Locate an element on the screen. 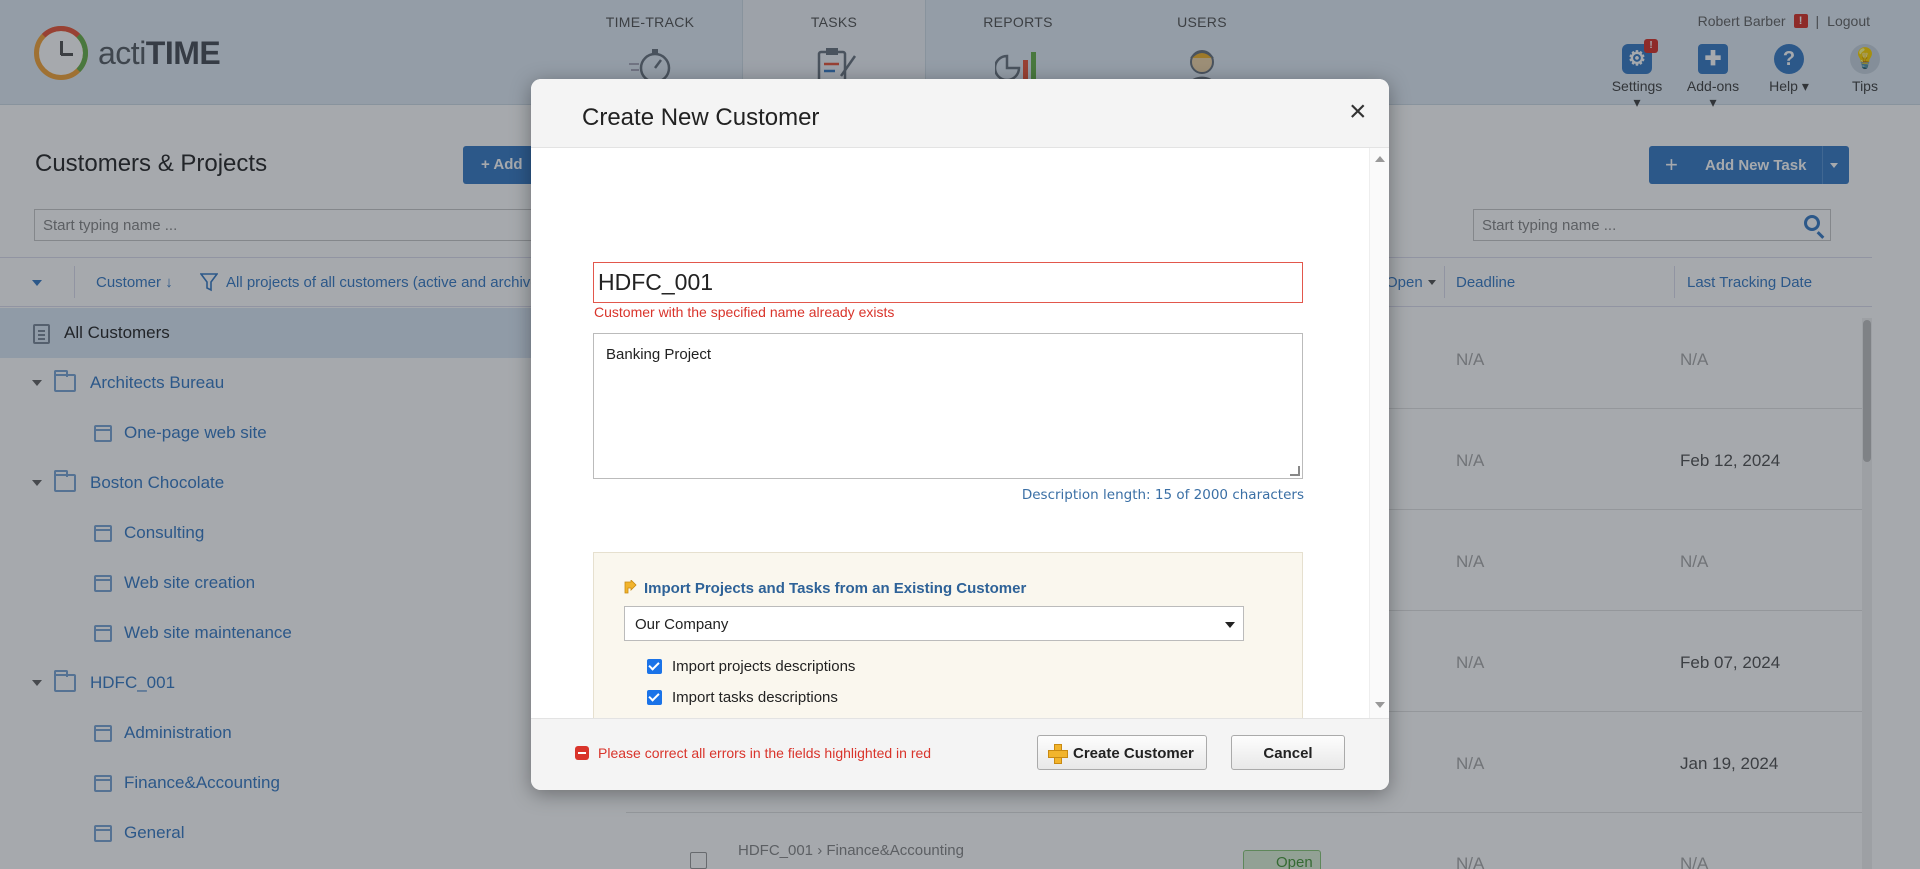 The width and height of the screenshot is (1920, 869). cancel-button: Cancel is located at coordinates (1288, 752).